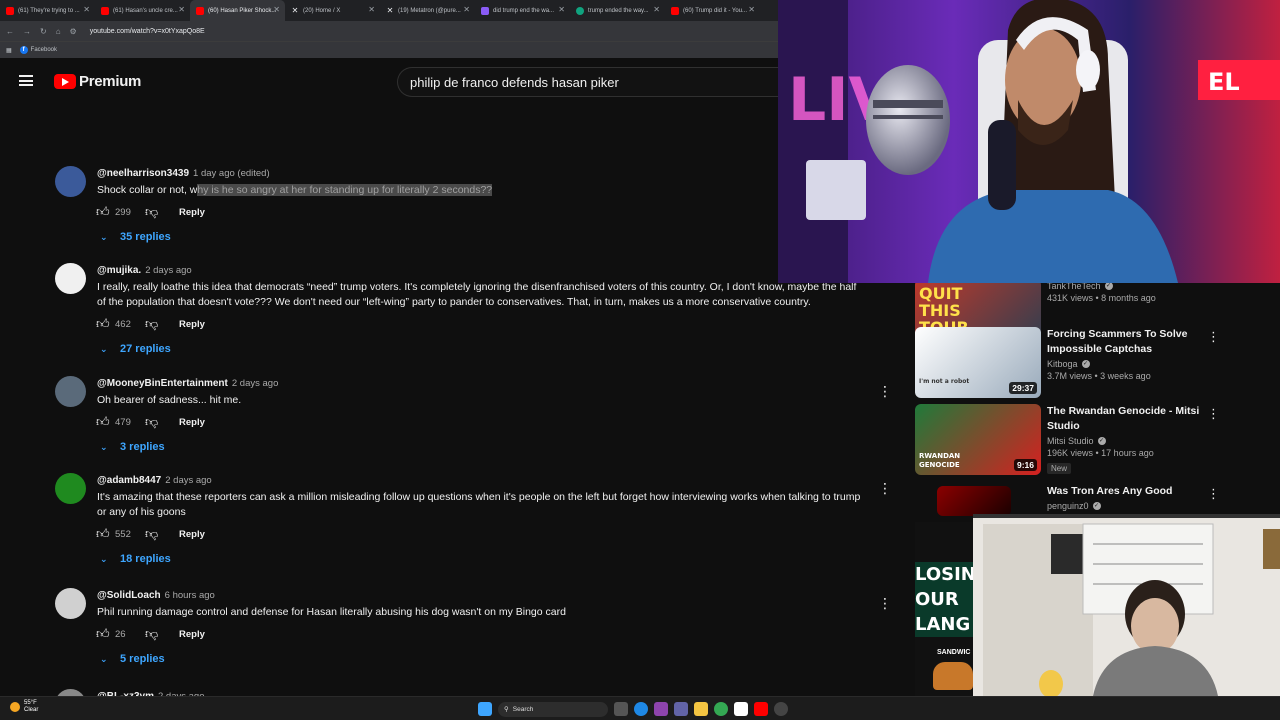 The height and width of the screenshot is (720, 1280). Describe the element at coordinates (1127, 419) in the screenshot. I see `video-title: The Rwandan Genocide - Mitsi Studio` at that location.